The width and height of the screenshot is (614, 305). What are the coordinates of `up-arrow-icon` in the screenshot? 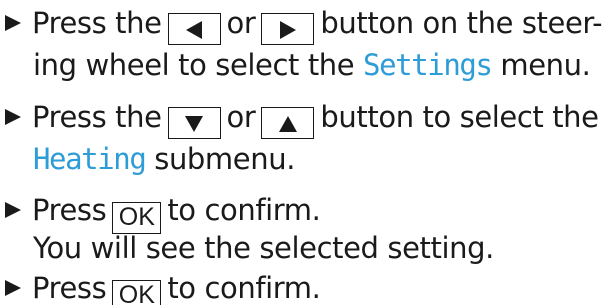 It's located at (287, 124).